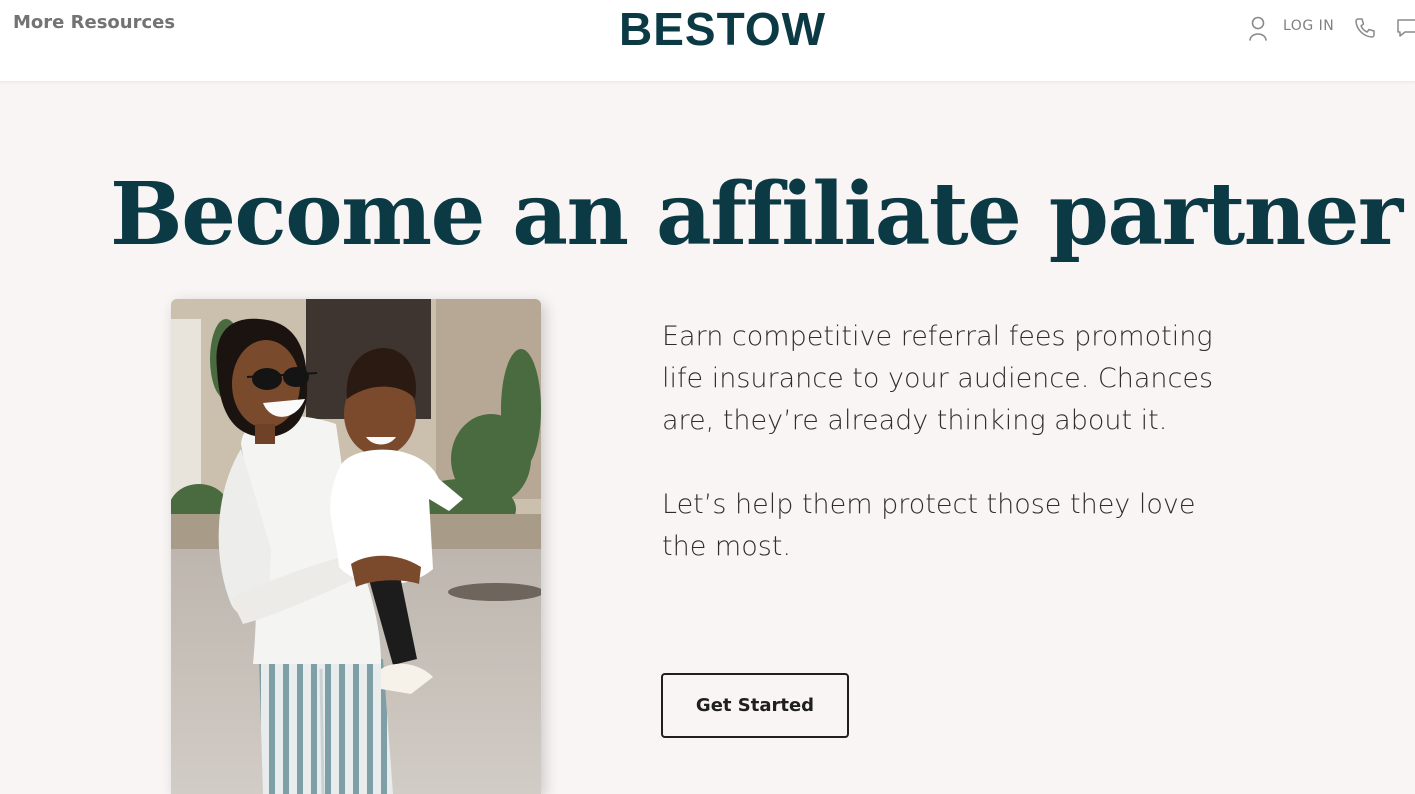 Image resolution: width=1415 pixels, height=794 pixels. Describe the element at coordinates (1365, 28) in the screenshot. I see `phone-icon` at that location.